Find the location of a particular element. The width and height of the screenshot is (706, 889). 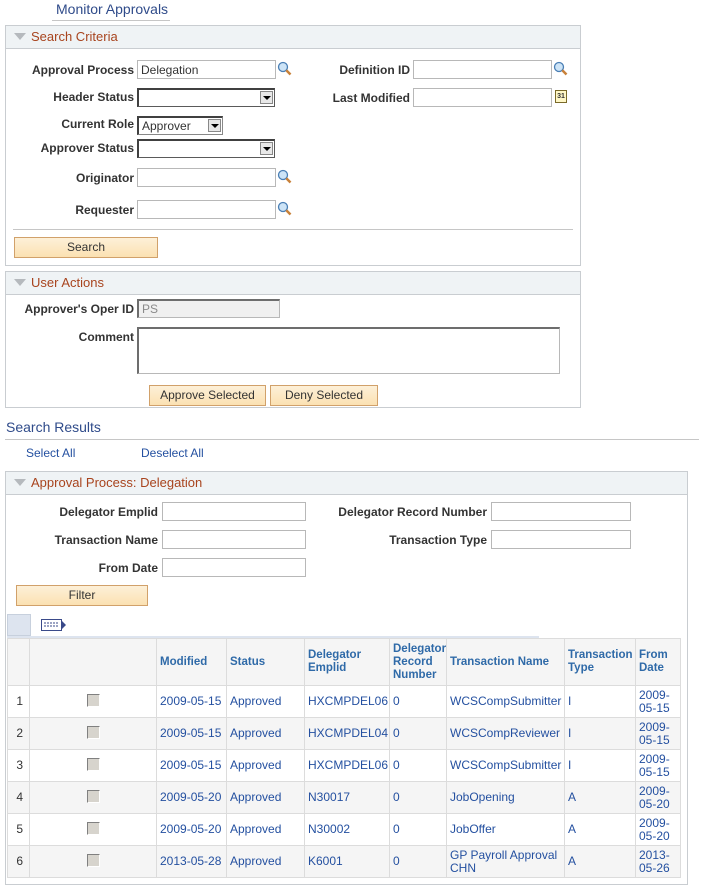

col-header-row-number is located at coordinates (18, 662).